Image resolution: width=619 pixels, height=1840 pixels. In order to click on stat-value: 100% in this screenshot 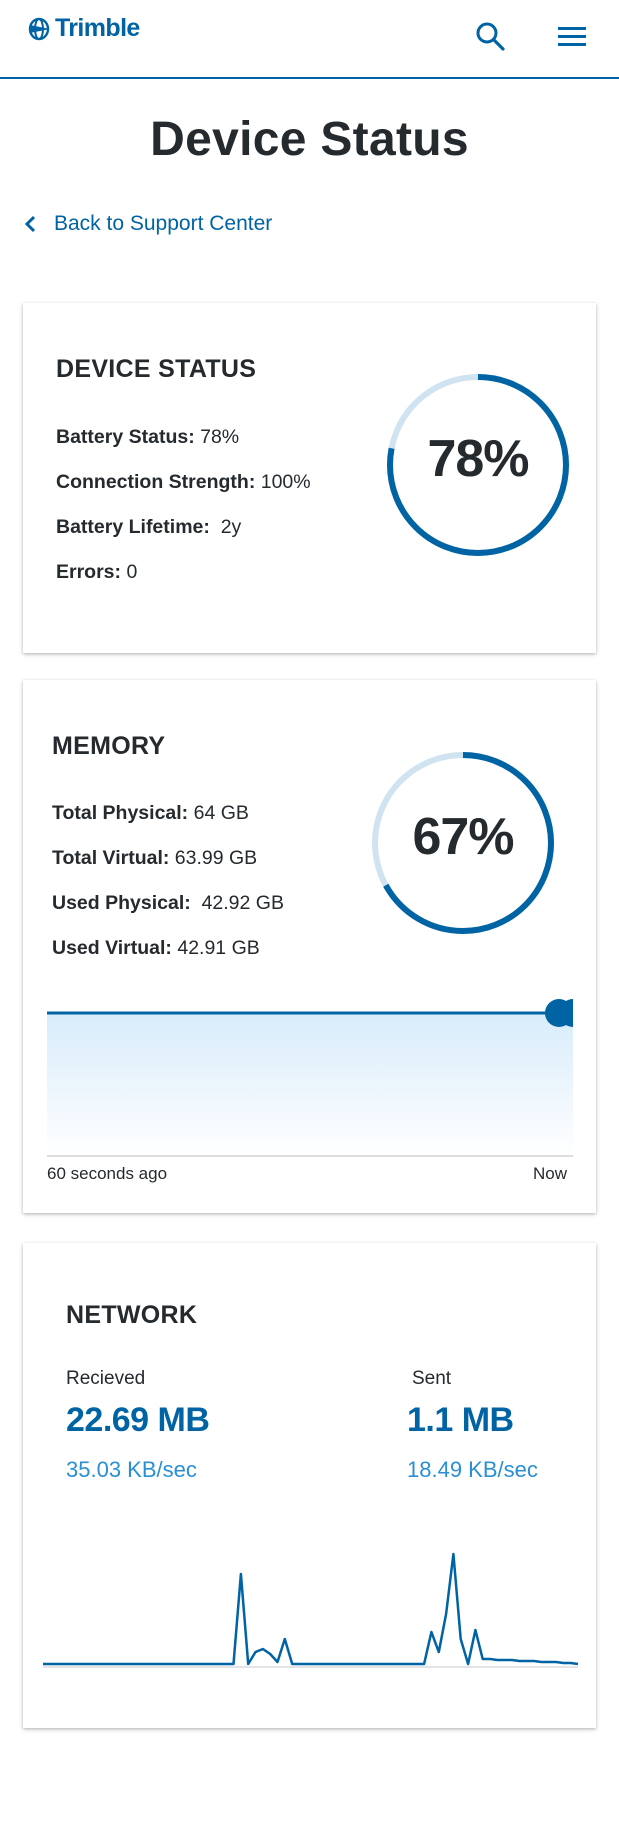, I will do `click(283, 482)`.